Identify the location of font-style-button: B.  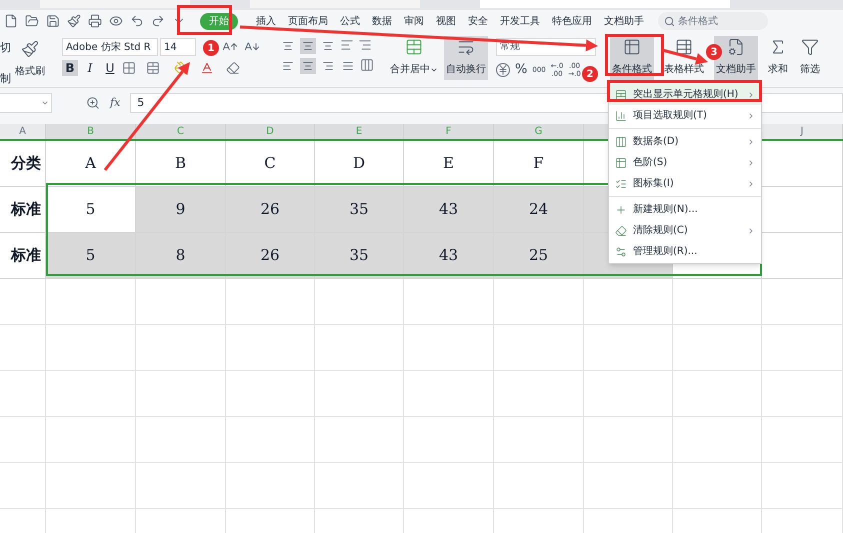
(70, 68).